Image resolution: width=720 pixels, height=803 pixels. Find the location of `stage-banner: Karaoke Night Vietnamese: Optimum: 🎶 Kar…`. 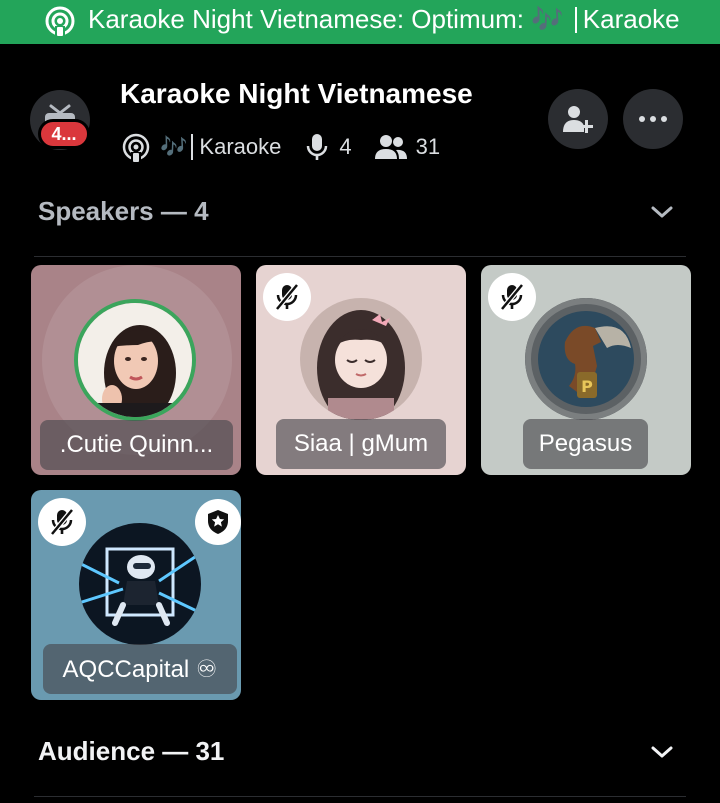

stage-banner: Karaoke Night Vietnamese: Optimum: 🎶 Kar… is located at coordinates (360, 22).